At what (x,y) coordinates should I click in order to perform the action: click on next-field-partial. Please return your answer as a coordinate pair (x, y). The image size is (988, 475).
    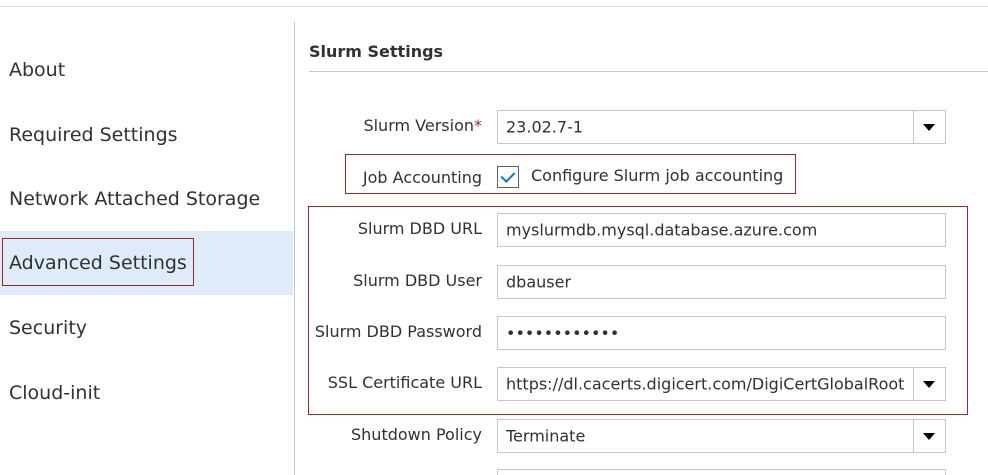
    Looking at the image, I should click on (721, 472).